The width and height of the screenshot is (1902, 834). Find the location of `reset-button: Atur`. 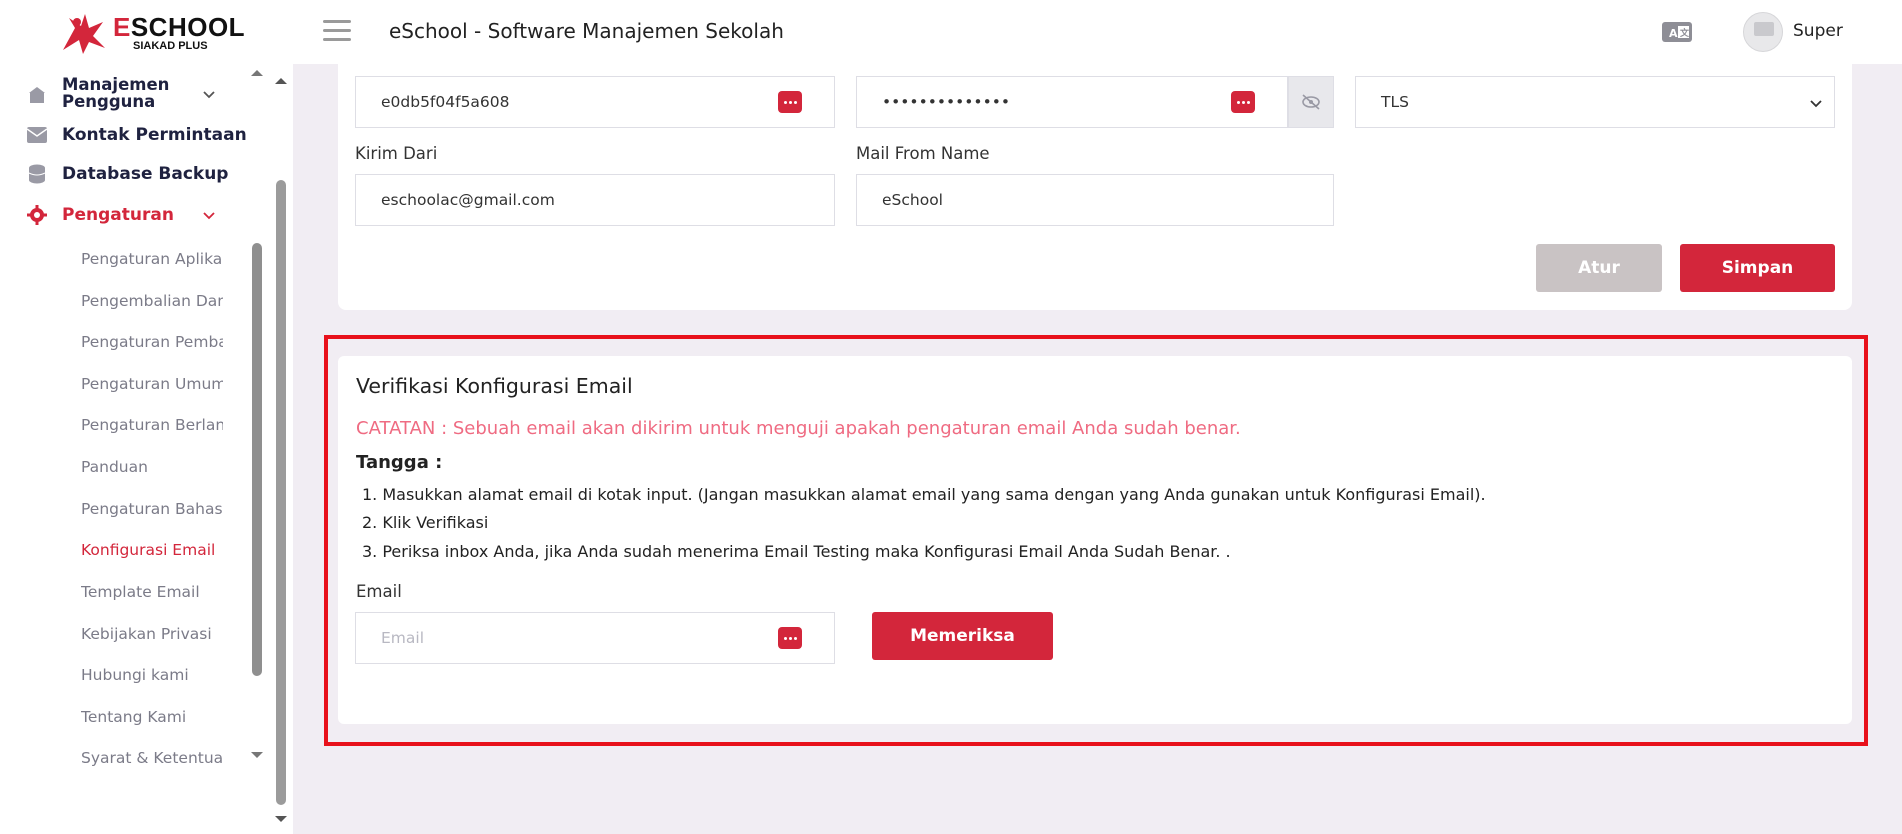

reset-button: Atur is located at coordinates (1599, 268).